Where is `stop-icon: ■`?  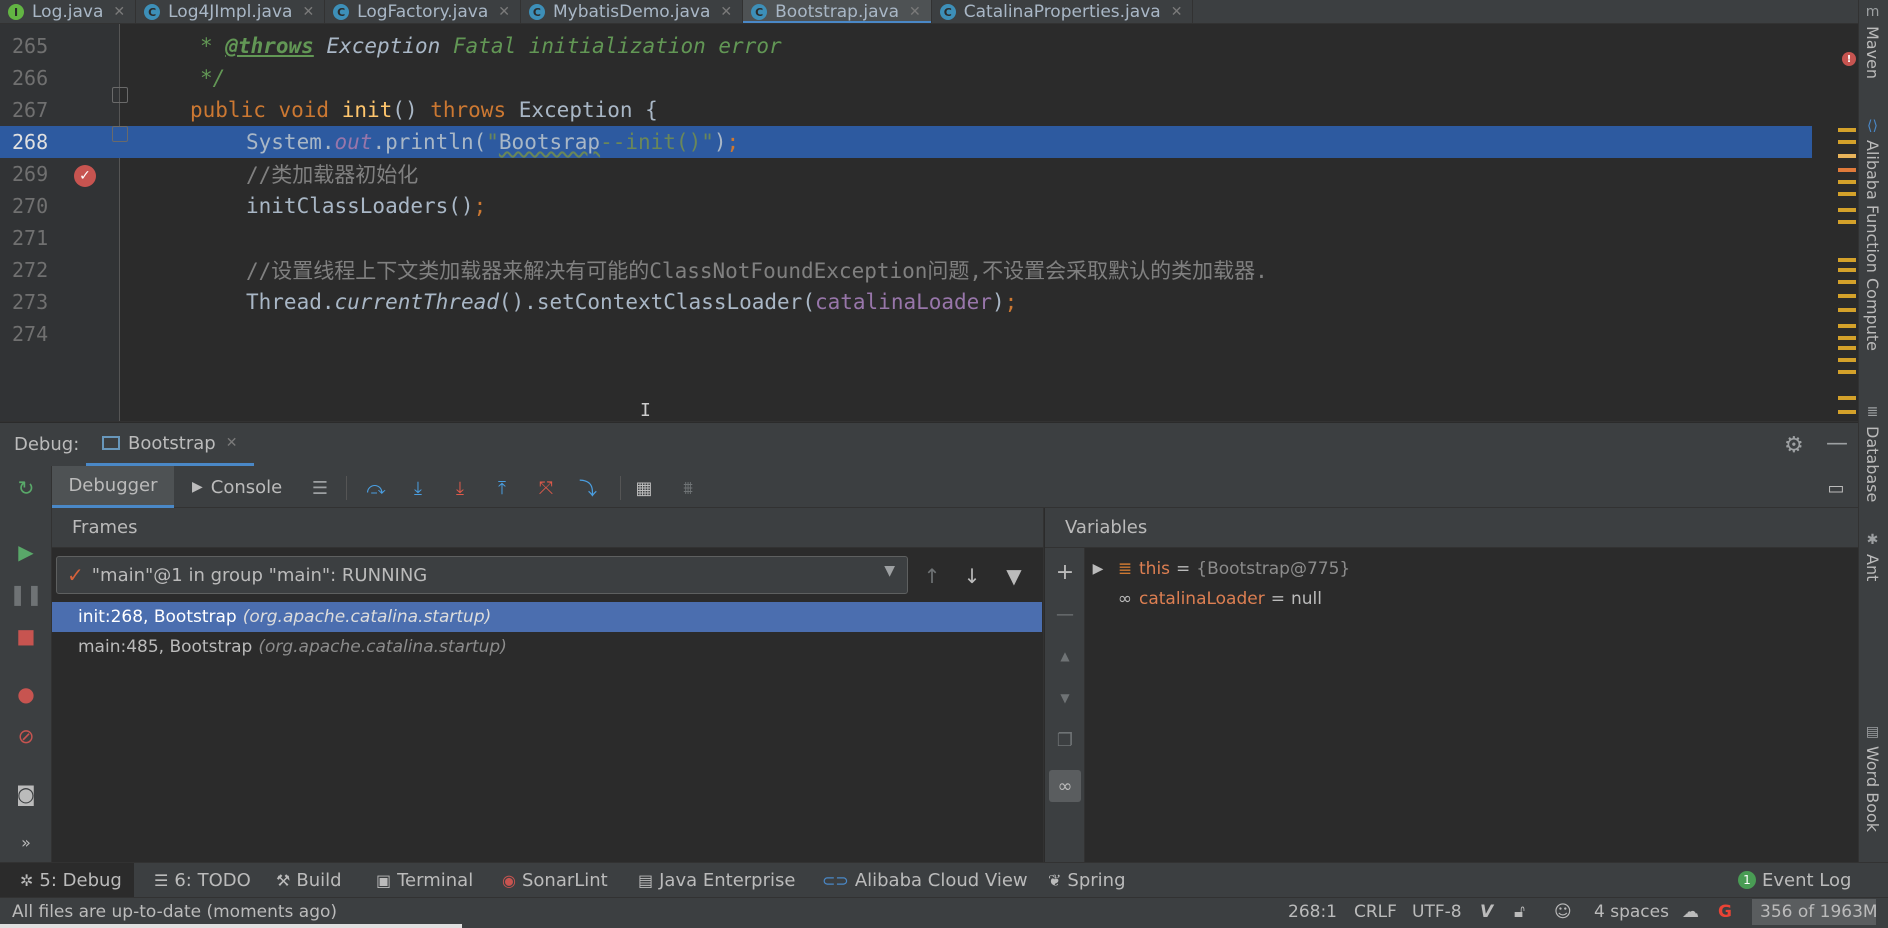 stop-icon: ■ is located at coordinates (26, 636).